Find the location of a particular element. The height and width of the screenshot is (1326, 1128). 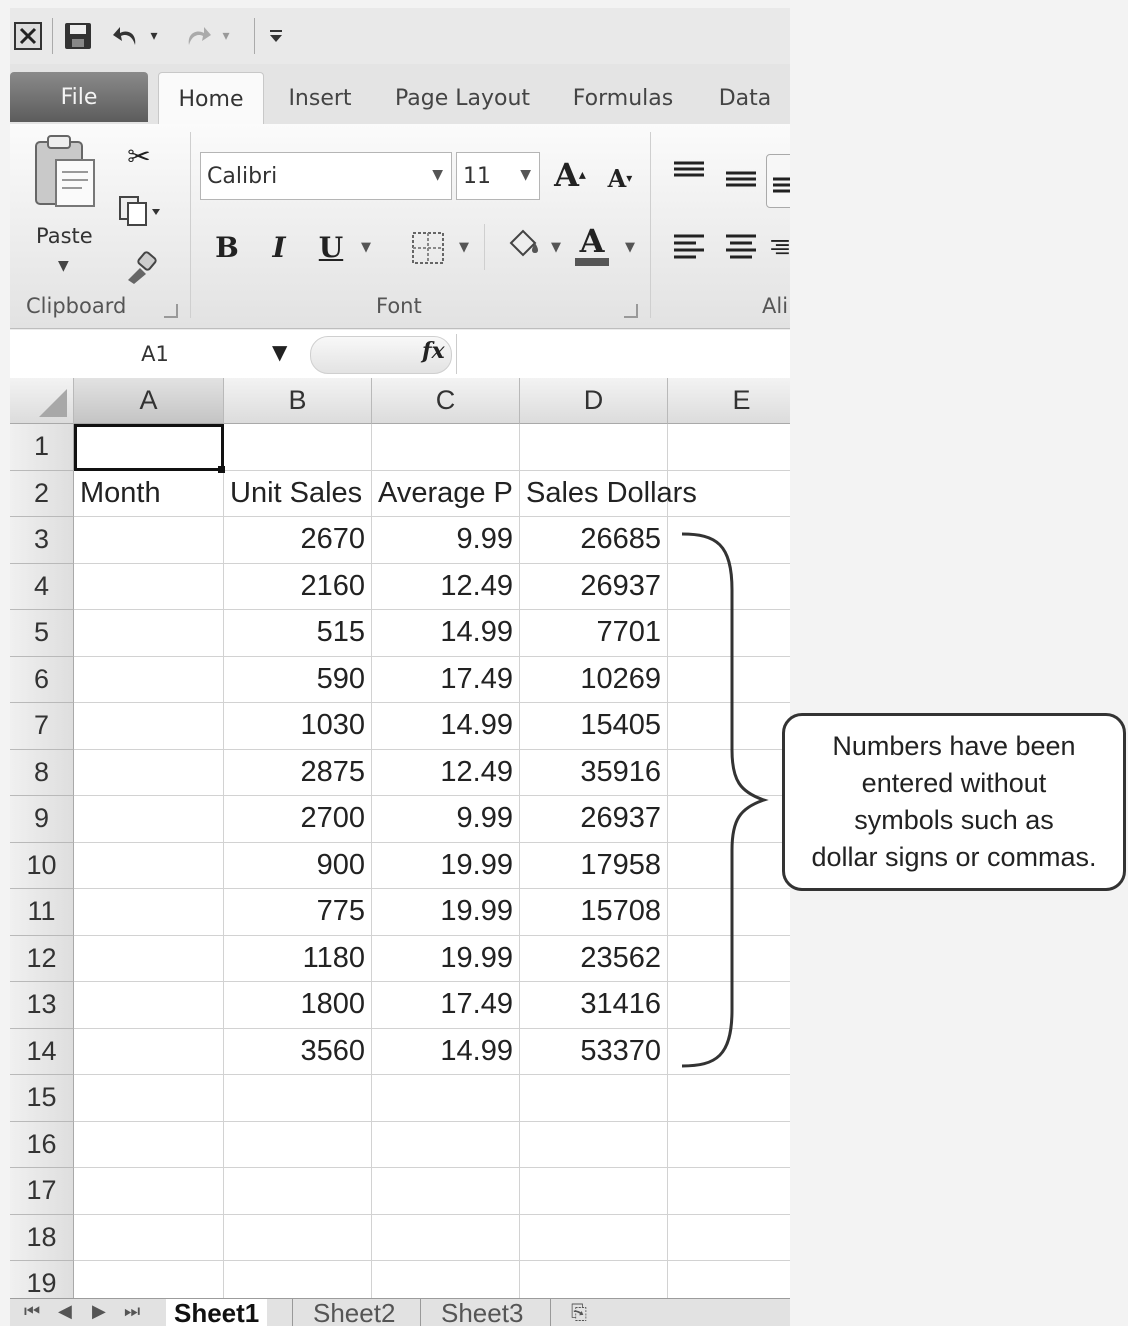

cell-c17 is located at coordinates (446, 1191).